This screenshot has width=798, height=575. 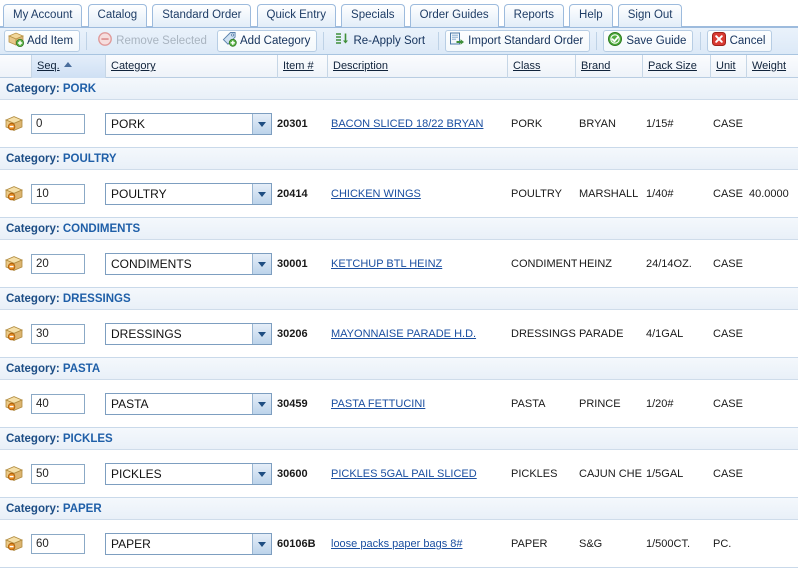 I want to click on cell-pack-size: 1/5GAL, so click(x=665, y=474).